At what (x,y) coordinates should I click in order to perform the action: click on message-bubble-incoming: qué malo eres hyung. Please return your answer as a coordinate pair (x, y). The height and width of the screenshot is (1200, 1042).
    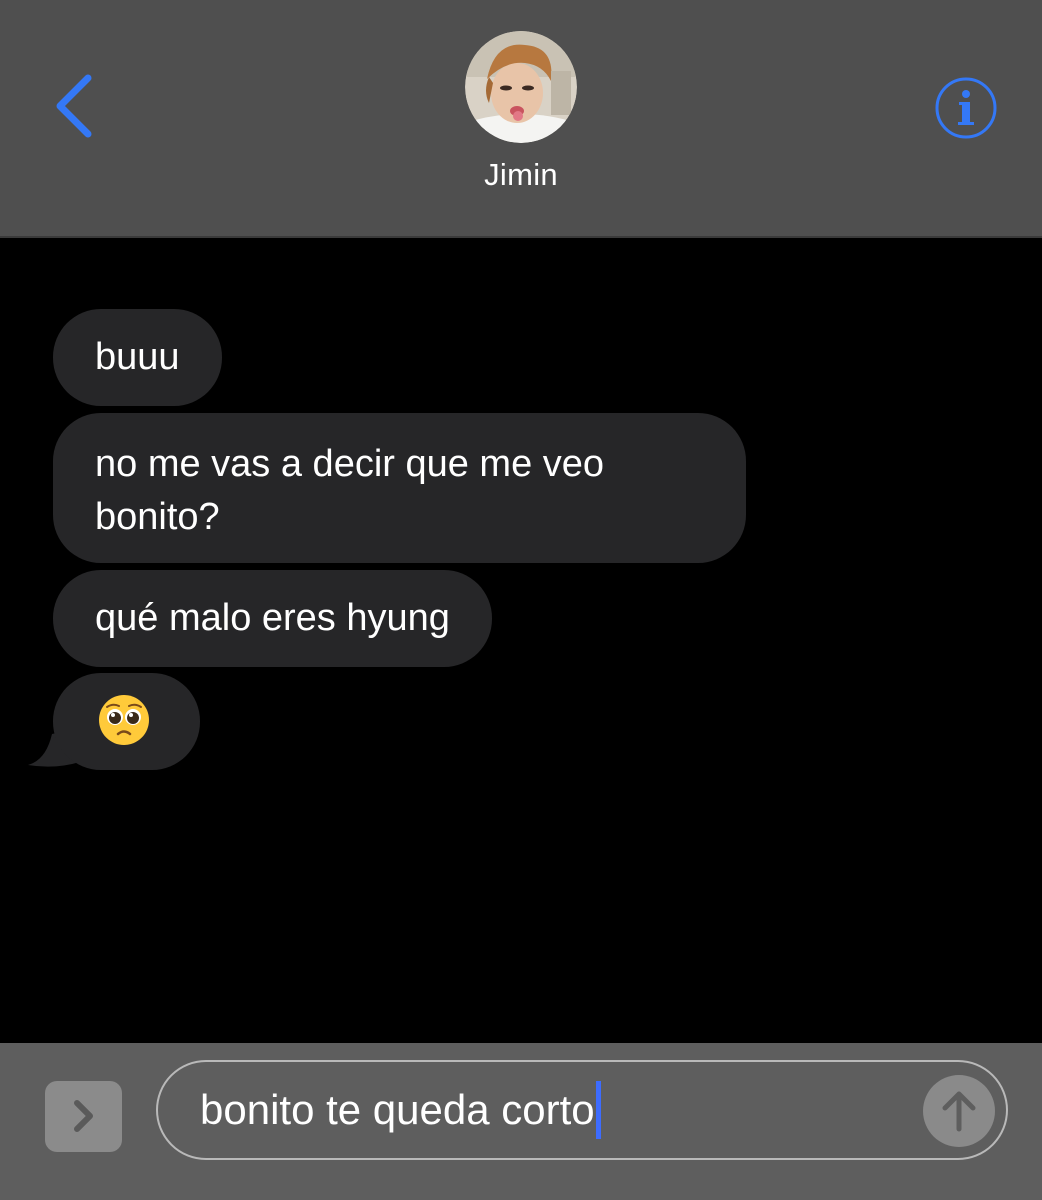
    Looking at the image, I should click on (272, 618).